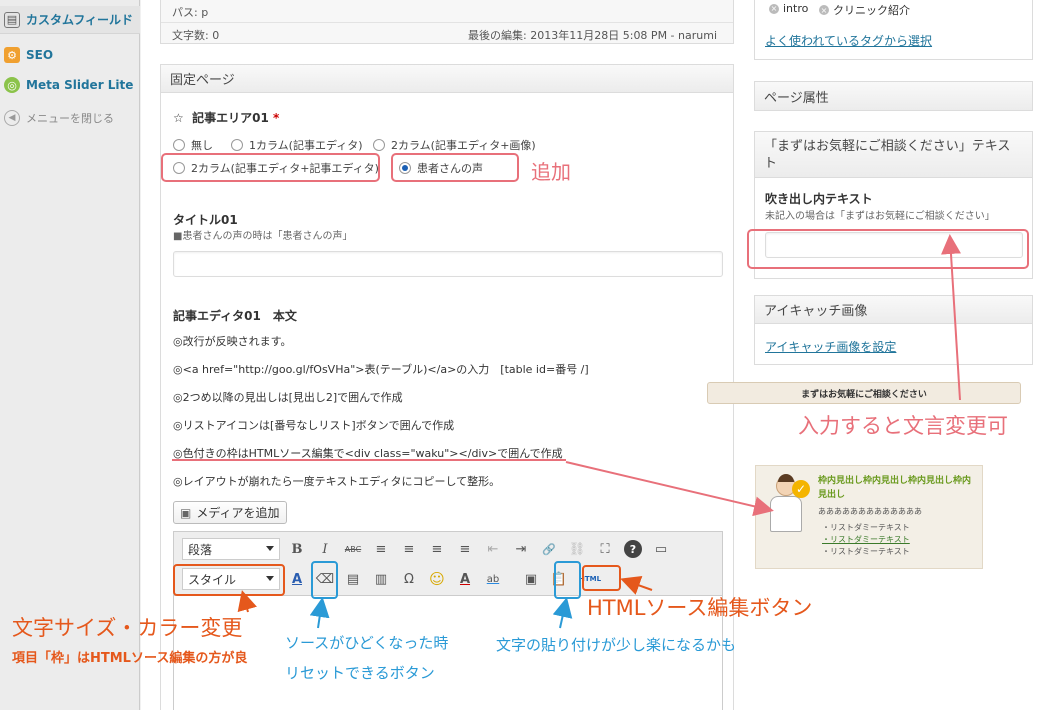 The image size is (1050, 710). Describe the element at coordinates (880, 216) in the screenshot. I see `balloon-field-note: 未記入の場合は「まずはお気軽にご相談ください」` at that location.